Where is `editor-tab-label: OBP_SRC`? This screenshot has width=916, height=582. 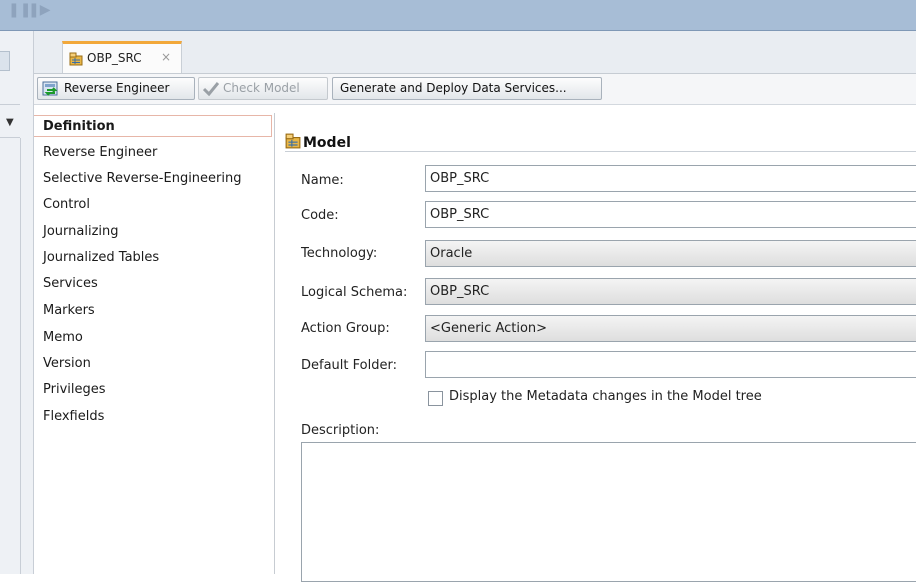
editor-tab-label: OBP_SRC is located at coordinates (114, 58).